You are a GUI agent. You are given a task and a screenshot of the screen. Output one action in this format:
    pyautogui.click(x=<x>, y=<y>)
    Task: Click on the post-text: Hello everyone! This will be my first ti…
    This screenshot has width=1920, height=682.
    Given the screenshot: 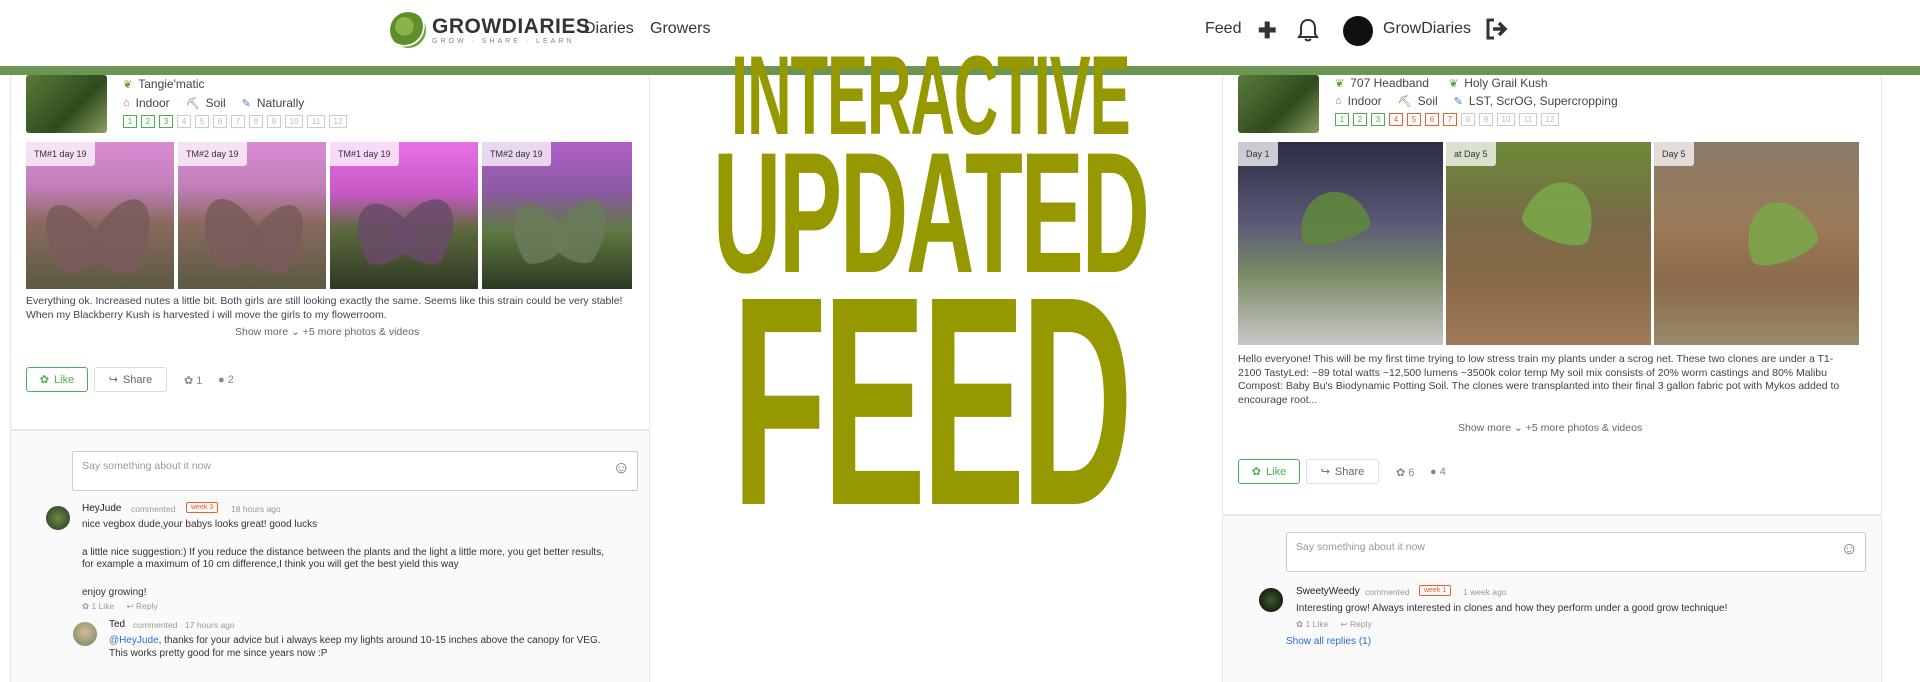 What is the action you would take?
    pyautogui.click(x=1553, y=380)
    